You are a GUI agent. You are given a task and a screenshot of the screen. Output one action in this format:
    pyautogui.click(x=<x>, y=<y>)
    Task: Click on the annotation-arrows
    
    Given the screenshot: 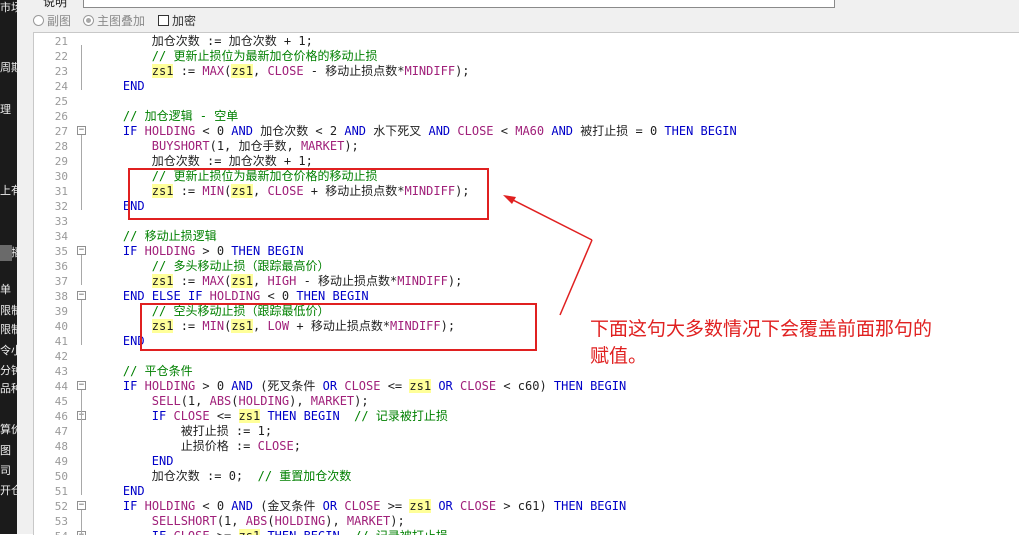 What is the action you would take?
    pyautogui.click(x=548, y=255)
    